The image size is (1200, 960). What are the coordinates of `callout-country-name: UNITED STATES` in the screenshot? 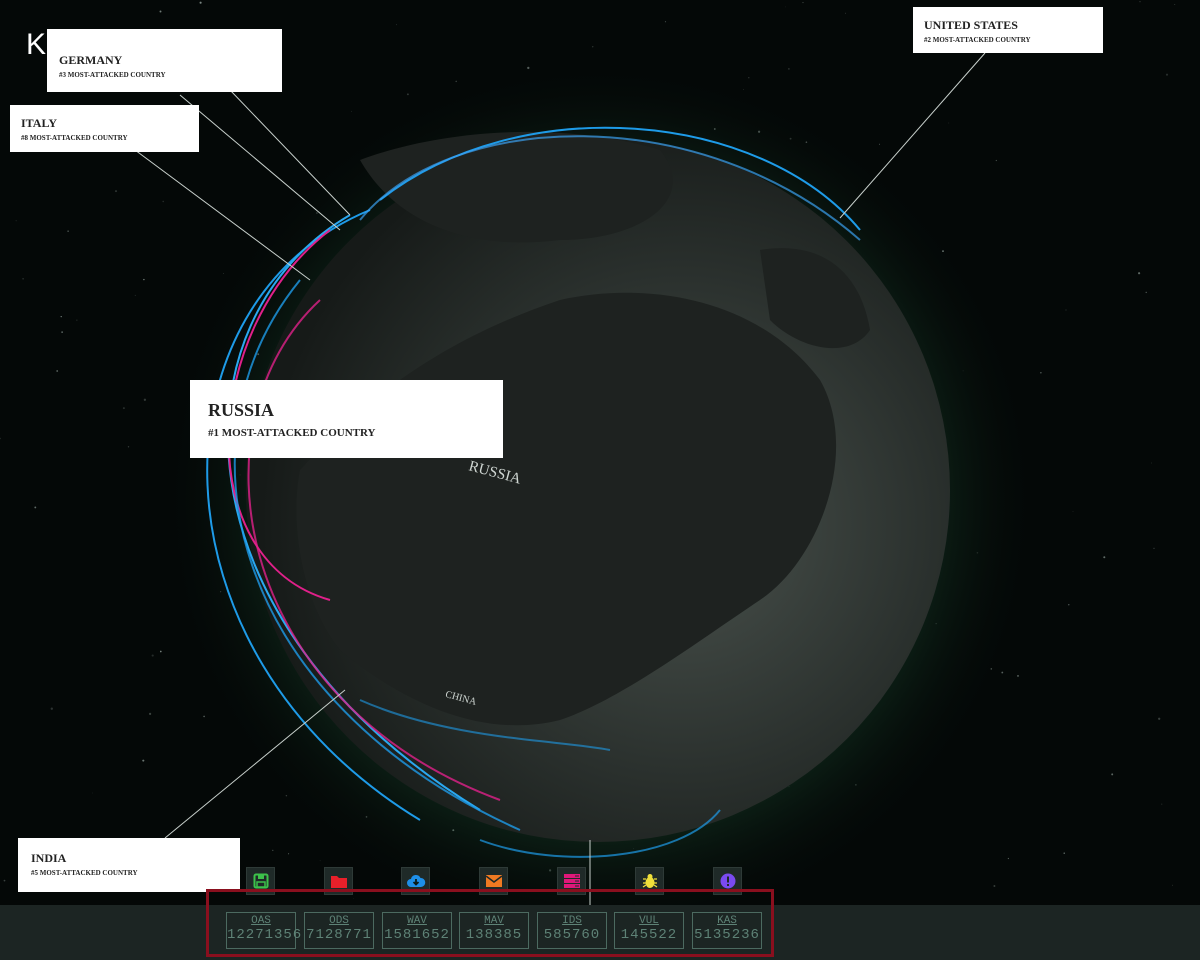 It's located at (971, 25).